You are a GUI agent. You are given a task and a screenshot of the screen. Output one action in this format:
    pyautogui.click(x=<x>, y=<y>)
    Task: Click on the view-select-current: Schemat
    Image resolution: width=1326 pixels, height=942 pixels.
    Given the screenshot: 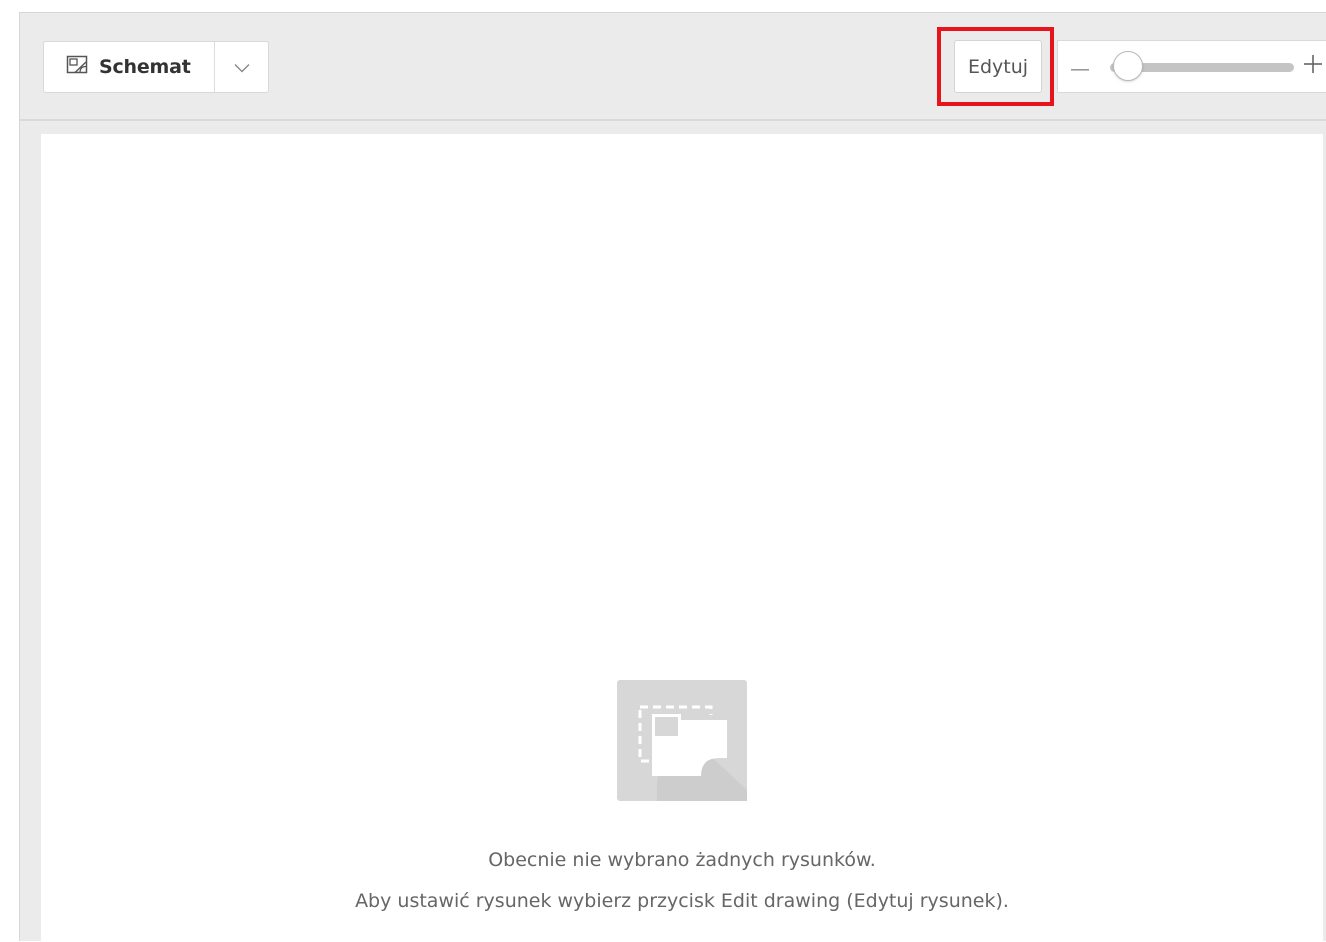 What is the action you would take?
    pyautogui.click(x=129, y=67)
    